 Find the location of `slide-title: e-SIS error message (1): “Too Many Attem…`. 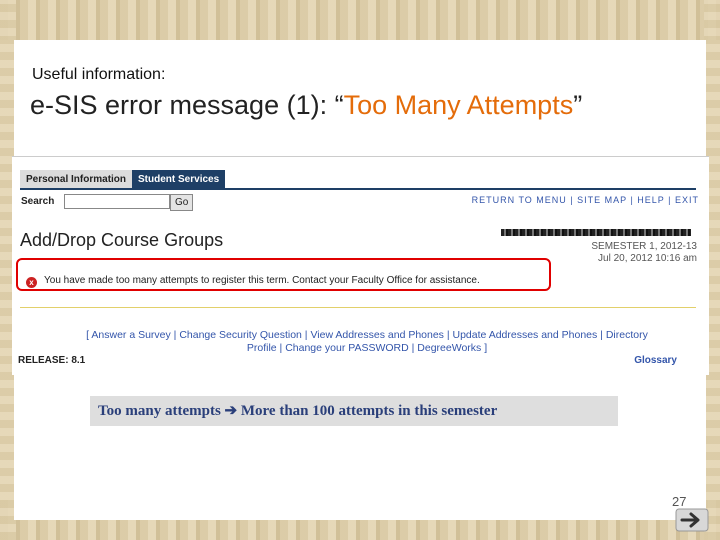

slide-title: e-SIS error message (1): “Too Many Attem… is located at coordinates (306, 105).